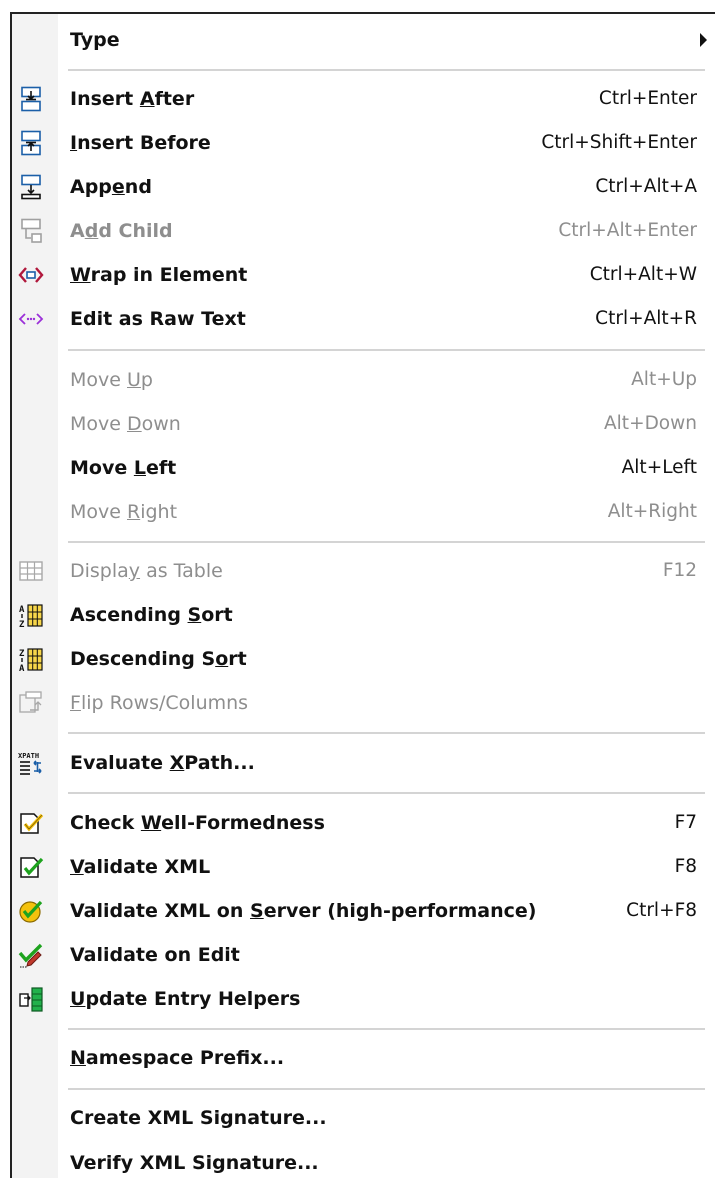 The height and width of the screenshot is (1185, 715). I want to click on shortcut: Ctrl+Alt+A, so click(646, 186).